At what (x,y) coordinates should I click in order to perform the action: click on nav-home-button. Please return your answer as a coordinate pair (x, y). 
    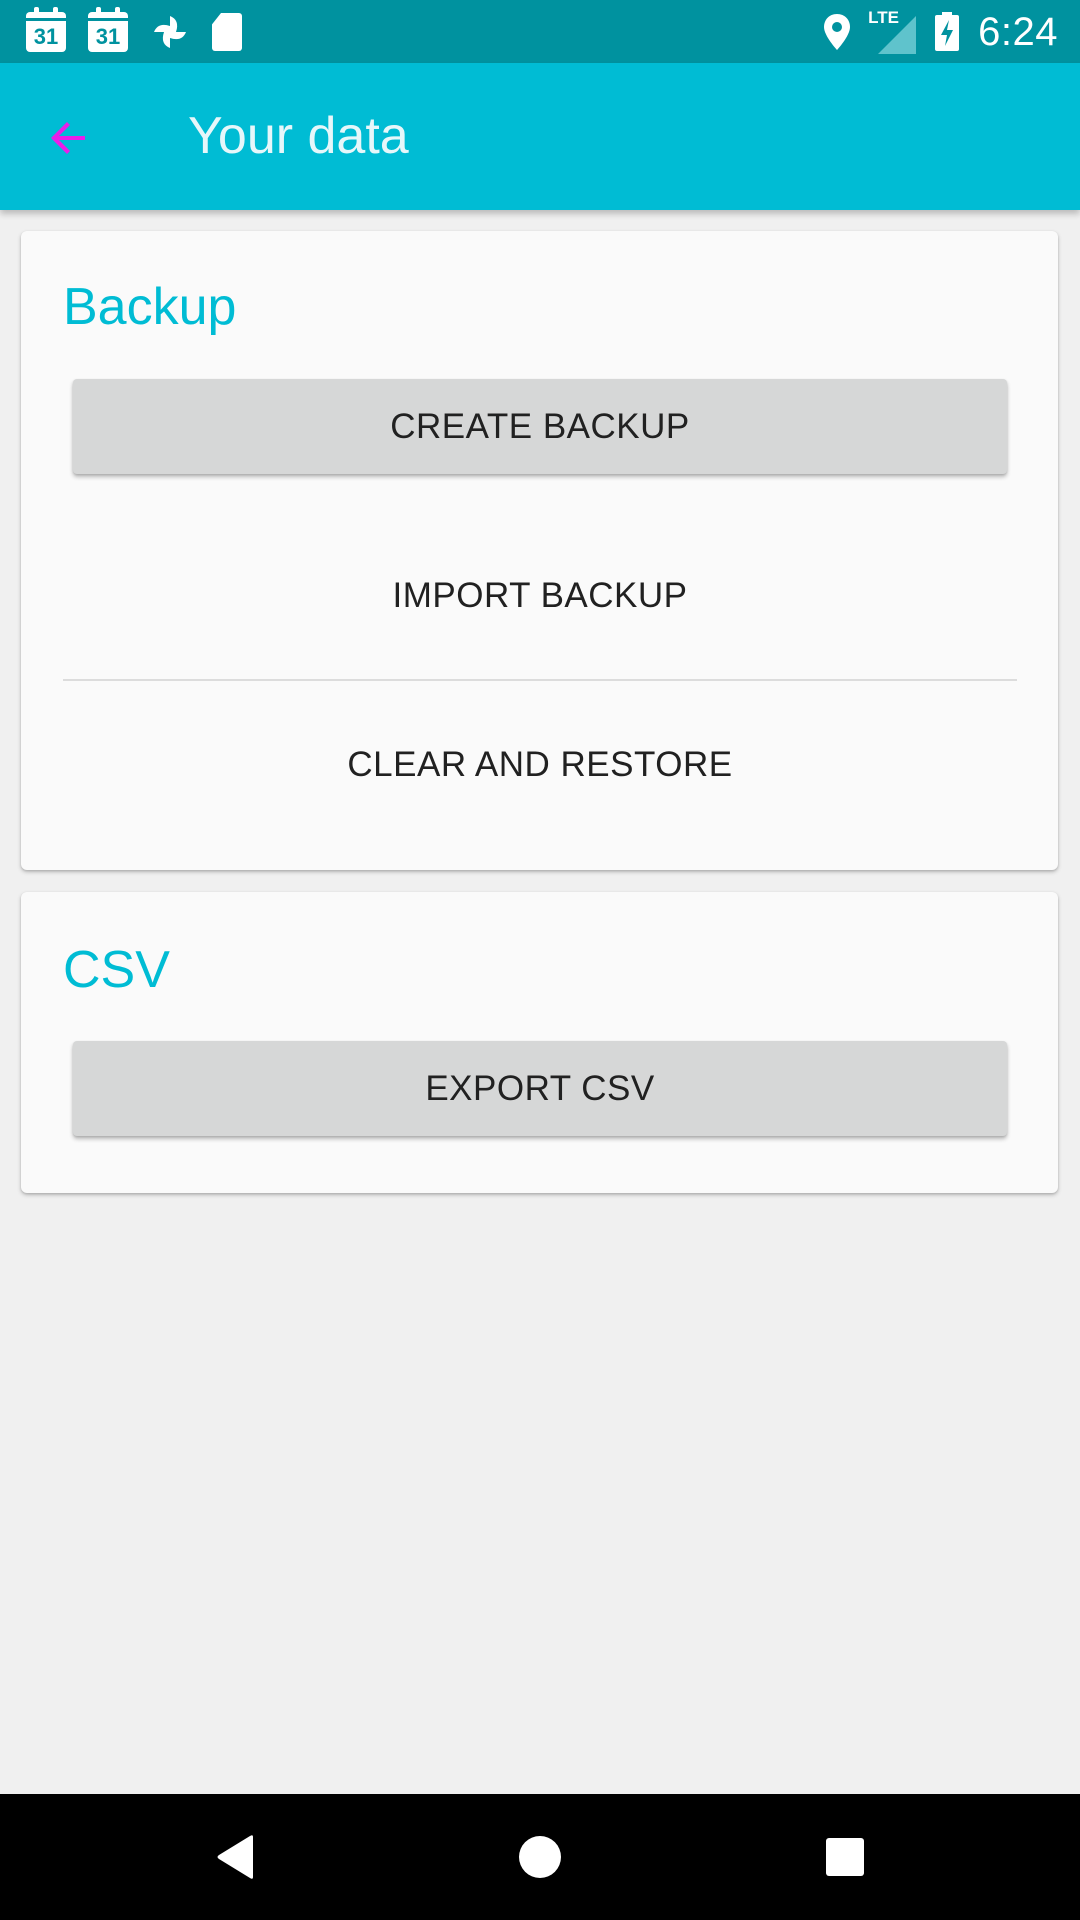
    Looking at the image, I should click on (540, 1857).